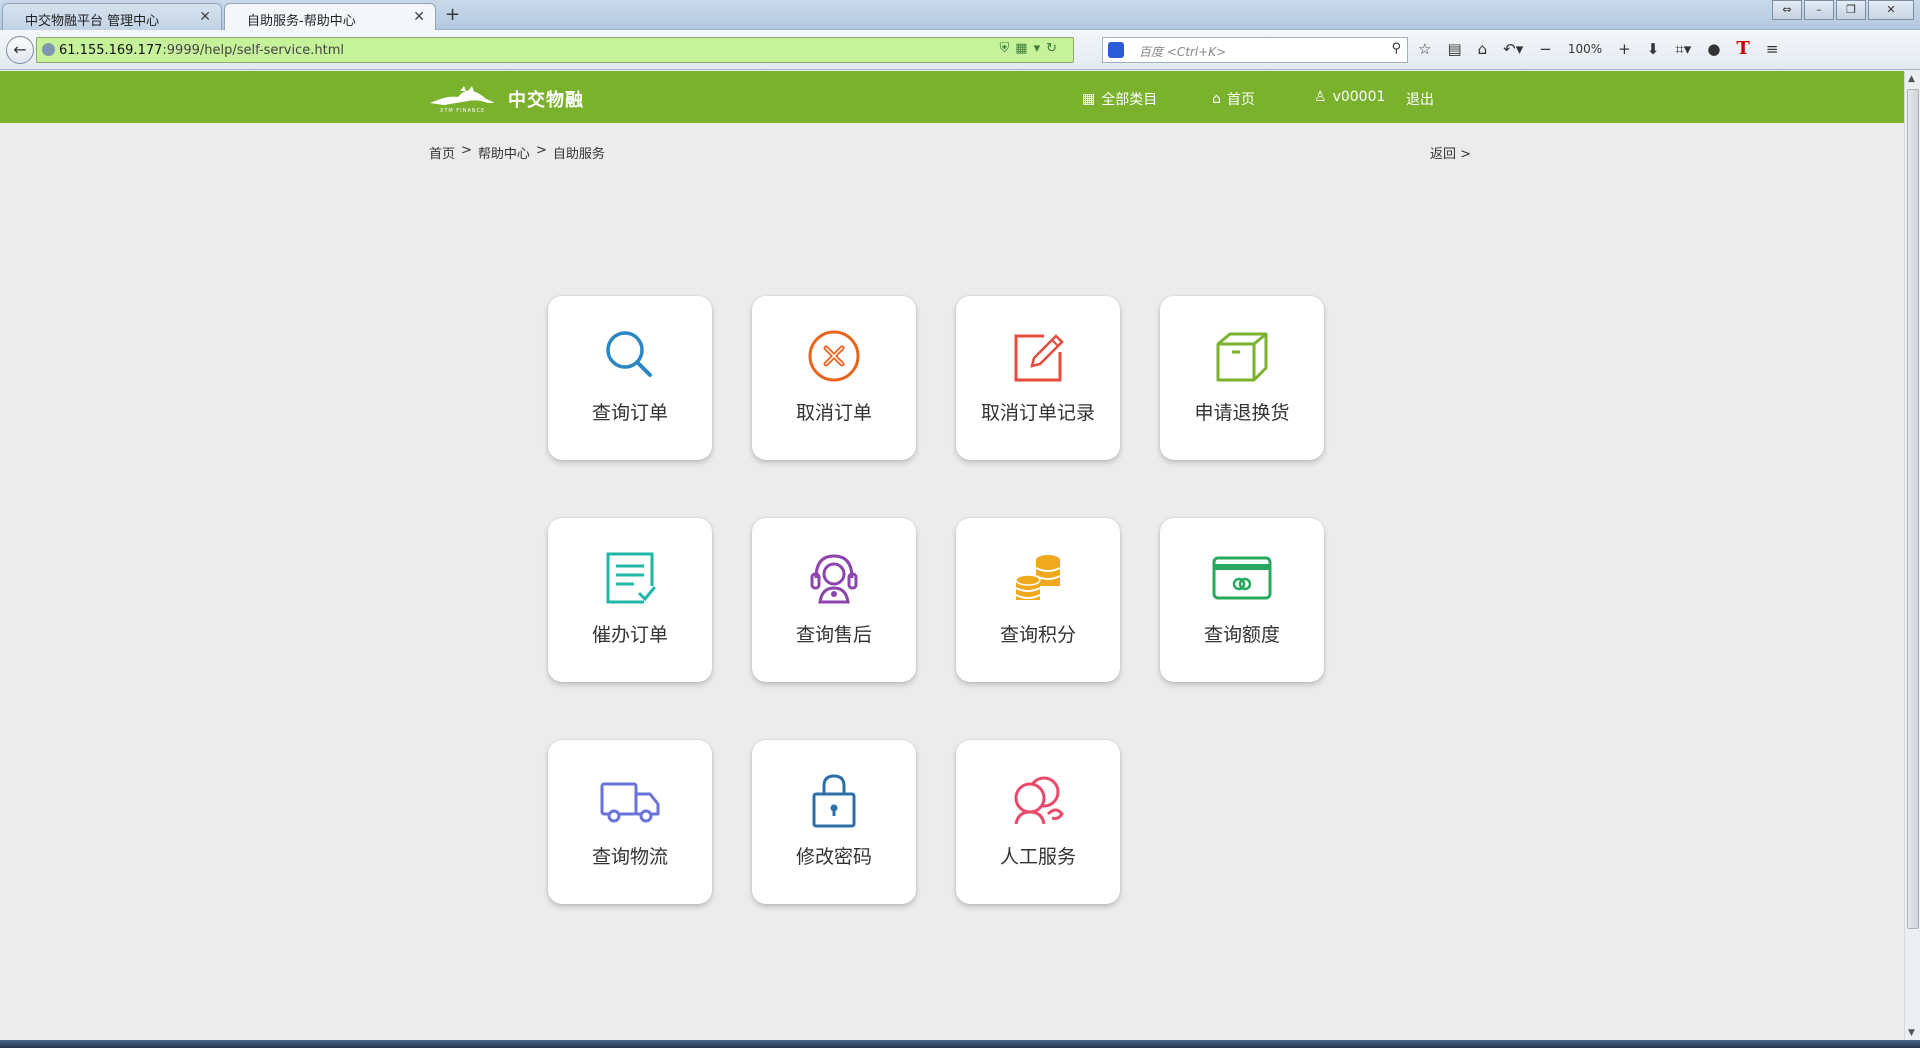  Describe the element at coordinates (1585, 49) in the screenshot. I see `zoom-level: 100%` at that location.